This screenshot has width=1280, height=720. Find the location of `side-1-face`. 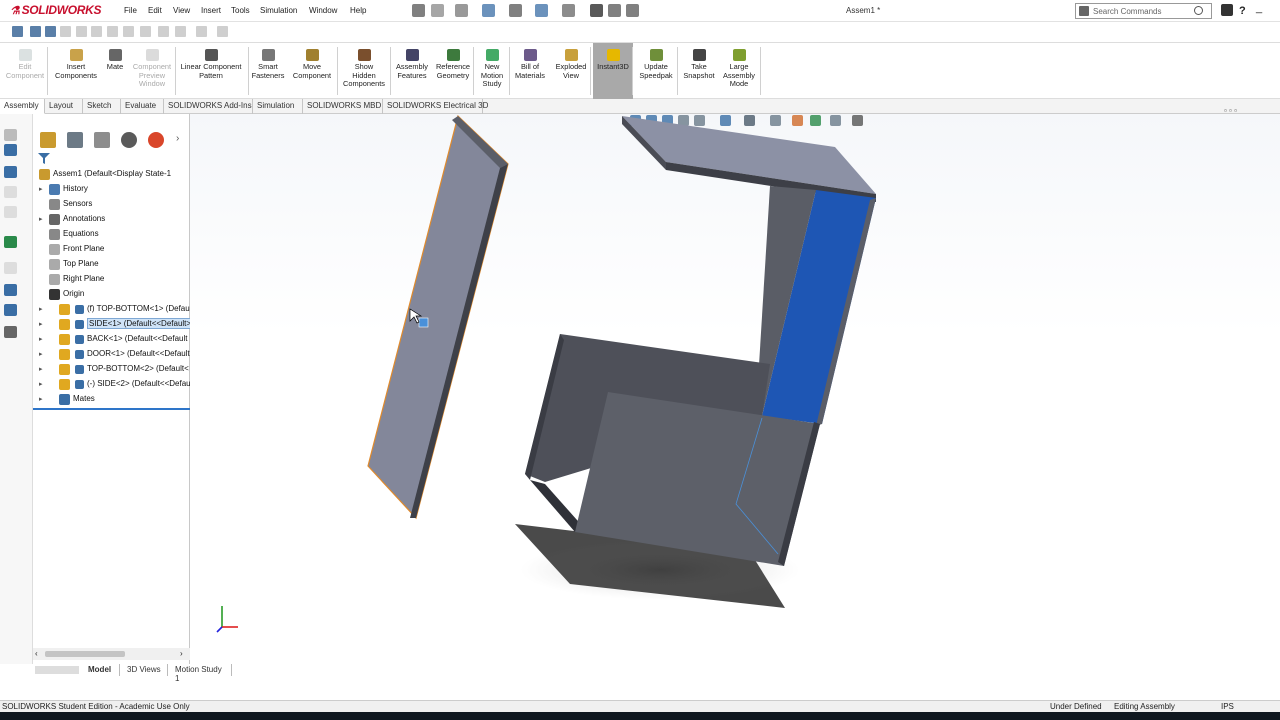

side-1-face is located at coordinates (438, 317).